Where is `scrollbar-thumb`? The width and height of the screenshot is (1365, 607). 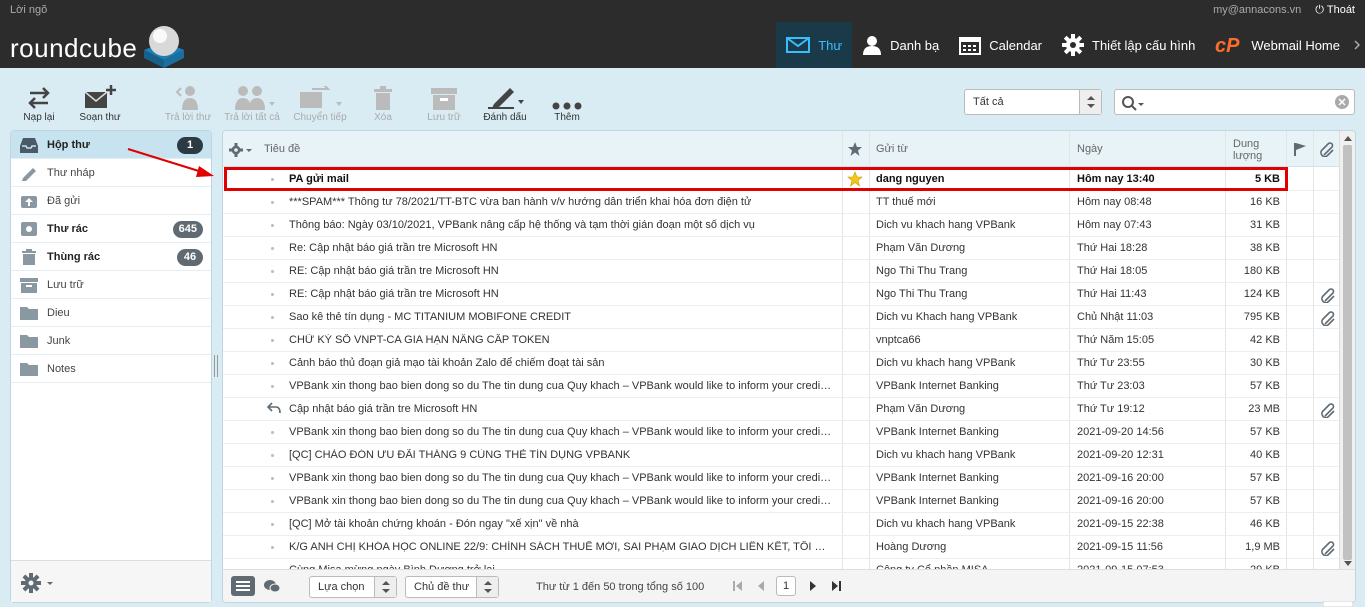
scrollbar-thumb is located at coordinates (1347, 352).